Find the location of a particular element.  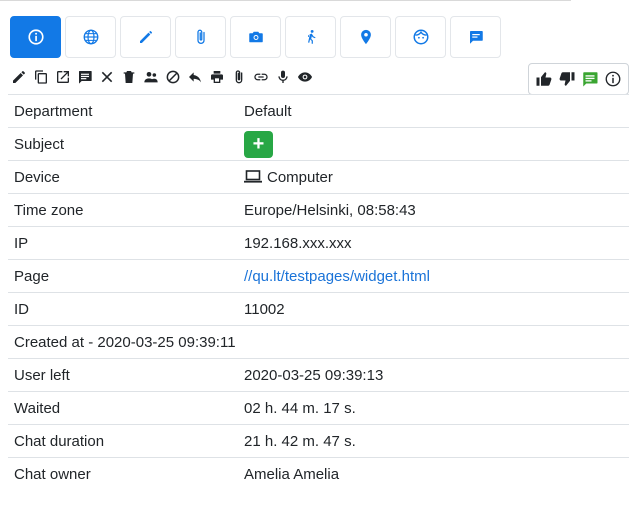

waited-value: 02 h. 44 m. 17 s. is located at coordinates (433, 408).